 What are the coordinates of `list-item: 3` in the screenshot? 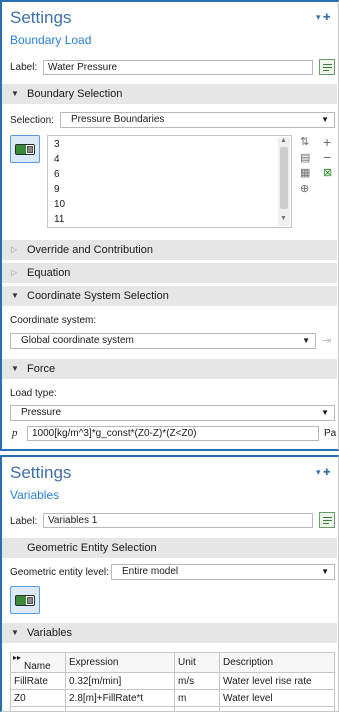 It's located at (57, 144).